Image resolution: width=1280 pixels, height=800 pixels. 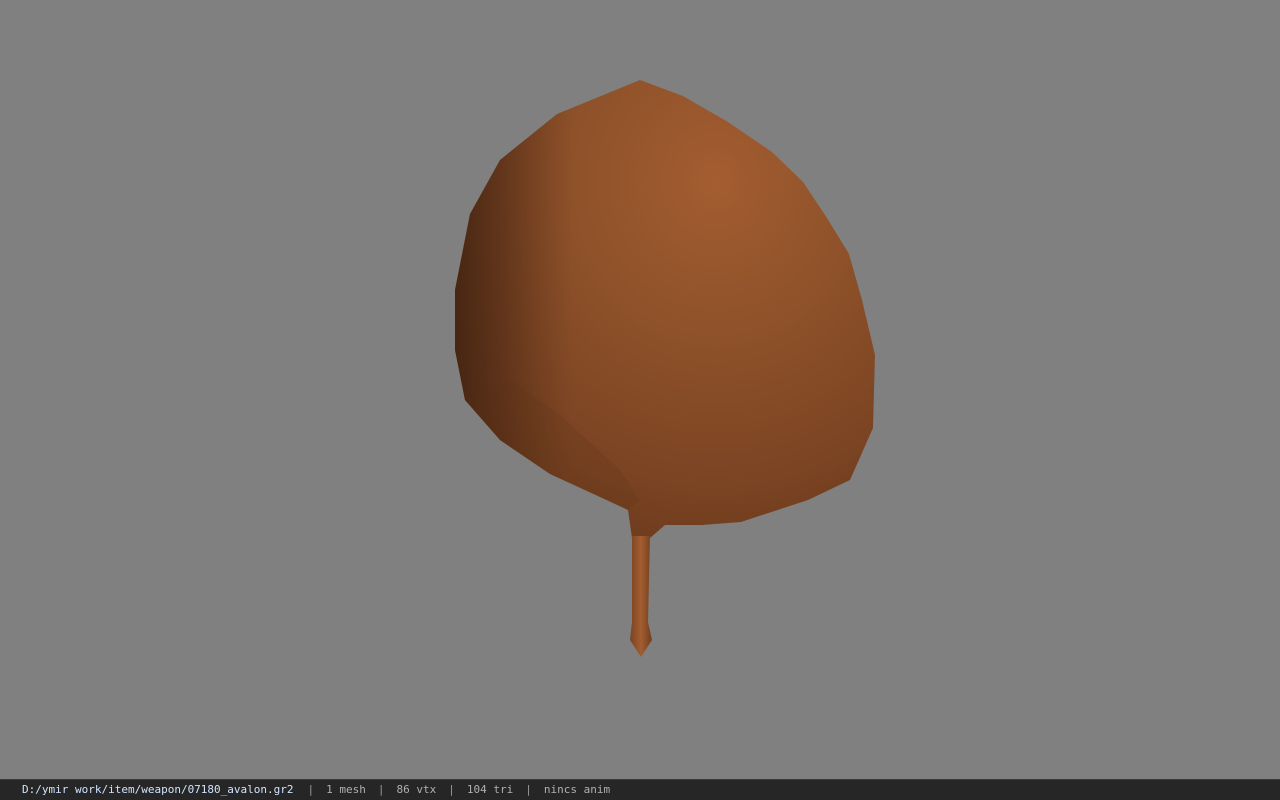 I want to click on mesh-count-label: 1 mesh, so click(x=346, y=789).